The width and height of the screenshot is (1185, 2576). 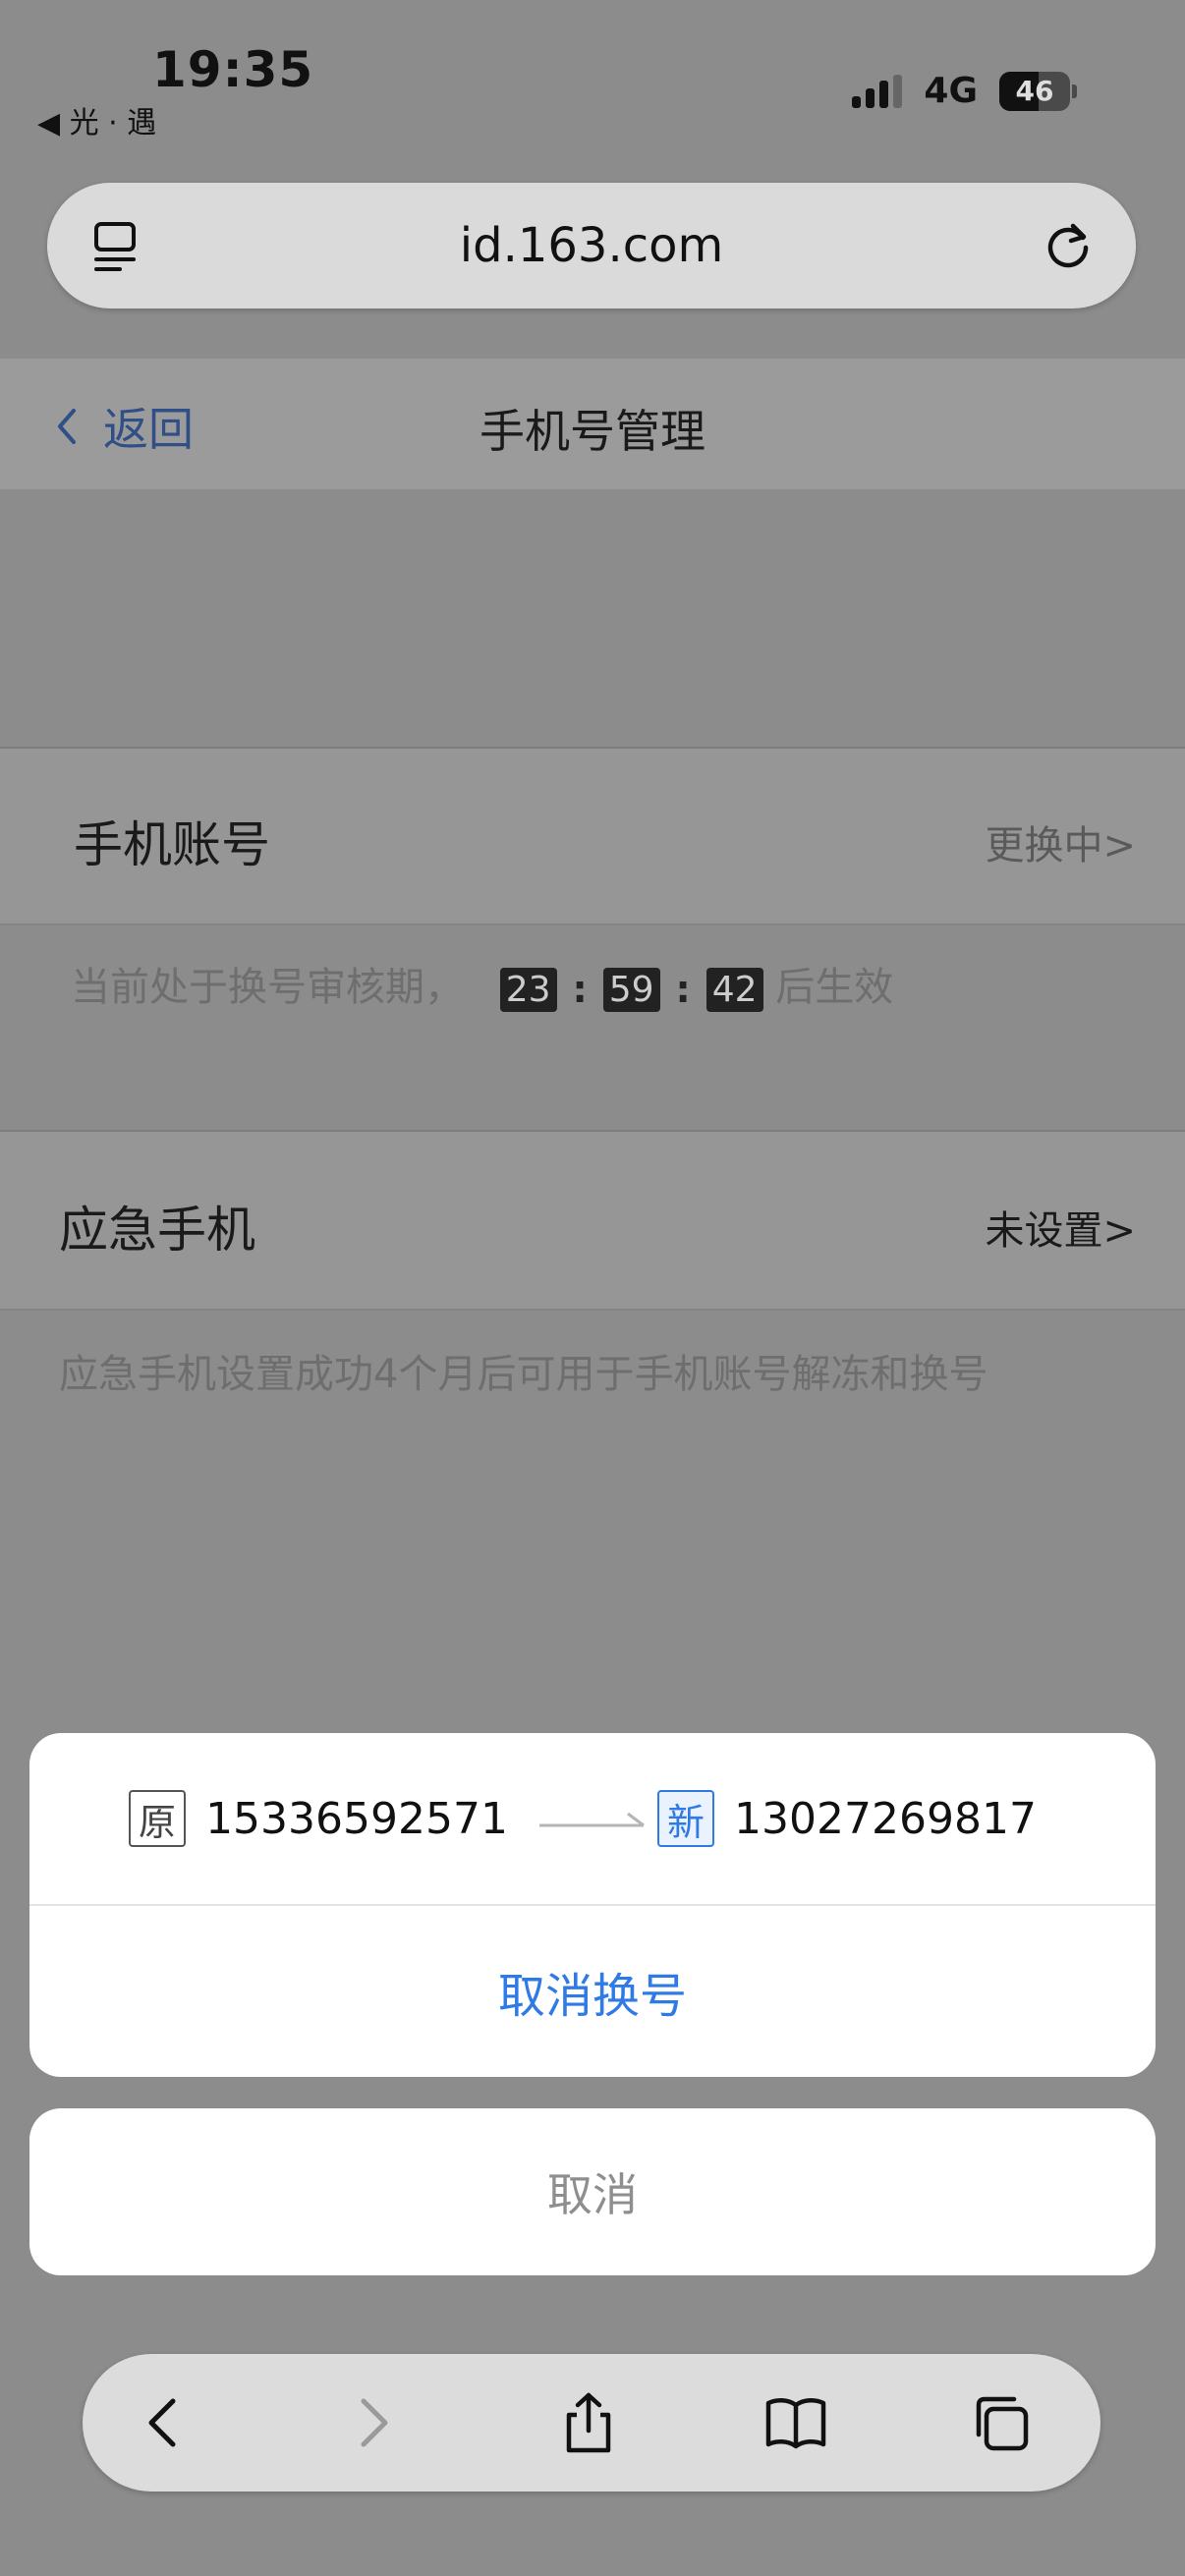 What do you see at coordinates (686, 1818) in the screenshot?
I see `new-number-tag: 新` at bounding box center [686, 1818].